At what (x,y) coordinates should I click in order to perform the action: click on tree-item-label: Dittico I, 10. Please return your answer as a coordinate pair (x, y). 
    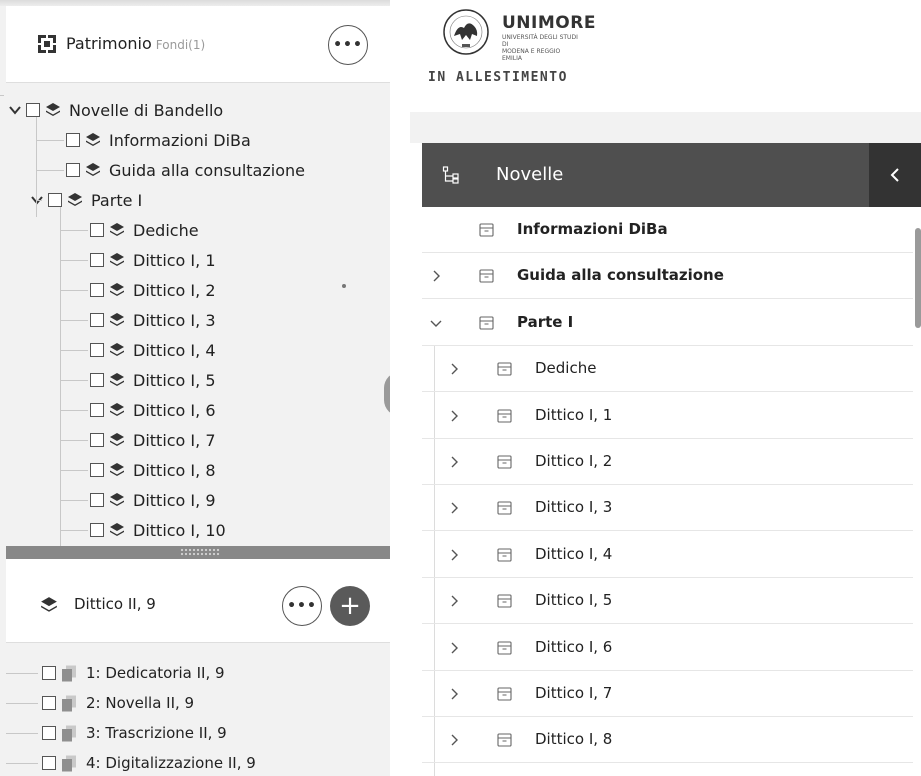
    Looking at the image, I should click on (179, 530).